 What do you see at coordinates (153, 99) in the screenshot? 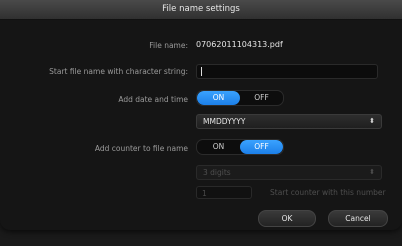
I see `date-time-label: Add date and time` at bounding box center [153, 99].